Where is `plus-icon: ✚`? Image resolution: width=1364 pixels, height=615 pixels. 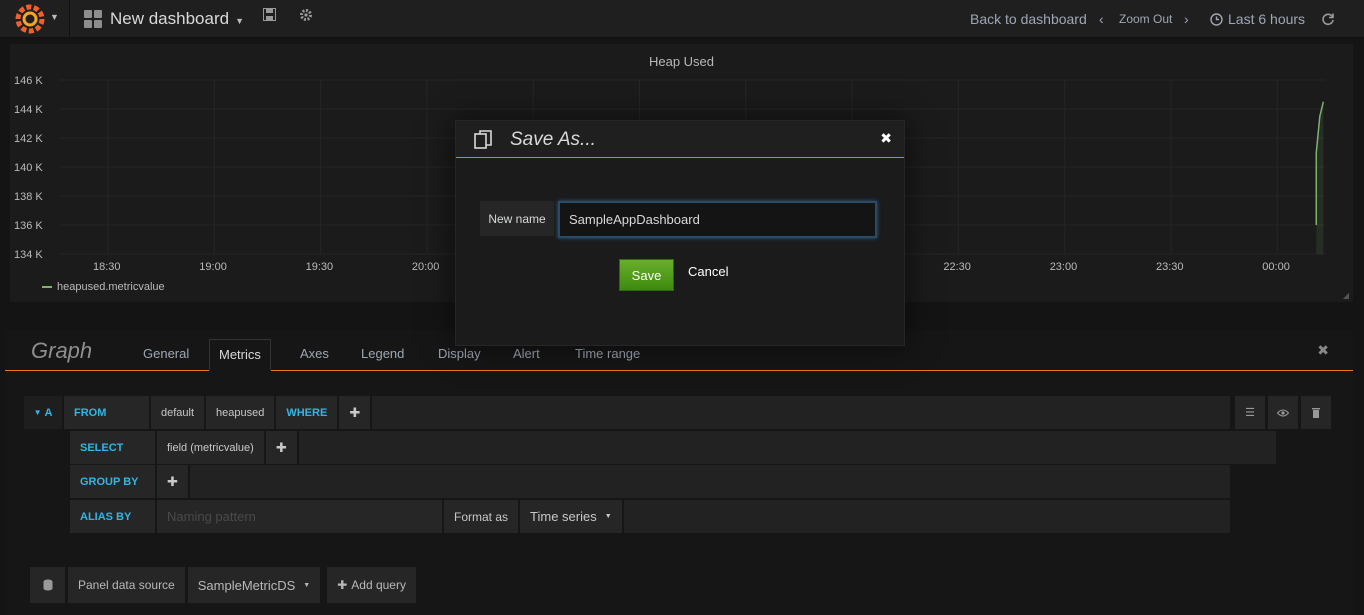 plus-icon: ✚ is located at coordinates (342, 585).